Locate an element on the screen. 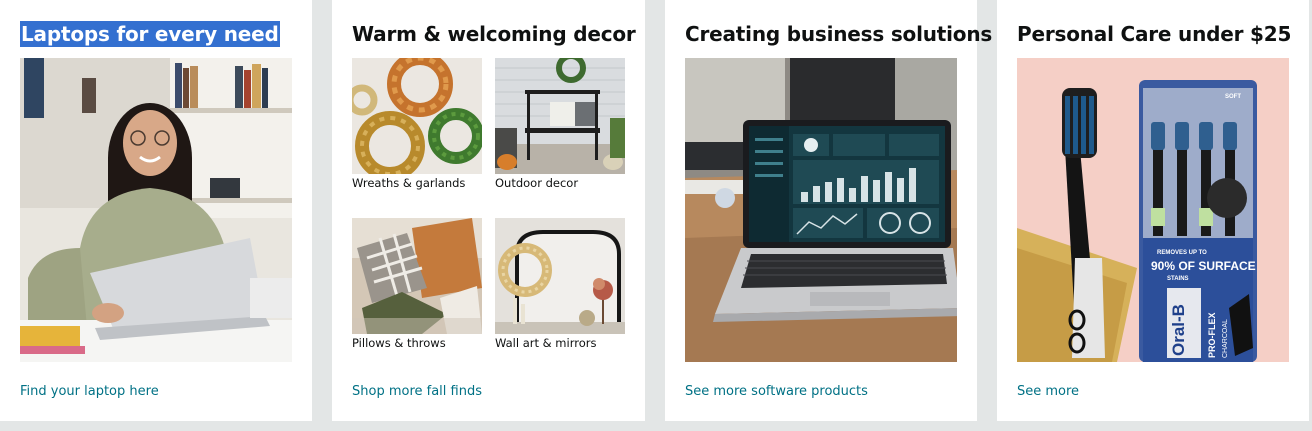 The image size is (1312, 431). laptop-hero-image is located at coordinates (156, 210).